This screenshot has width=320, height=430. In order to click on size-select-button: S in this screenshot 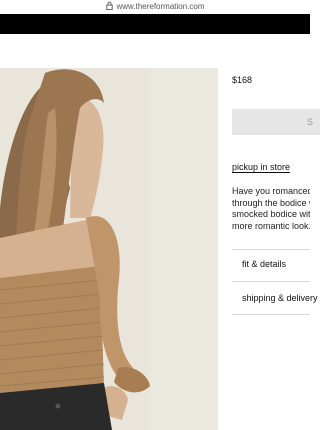, I will do `click(276, 122)`.